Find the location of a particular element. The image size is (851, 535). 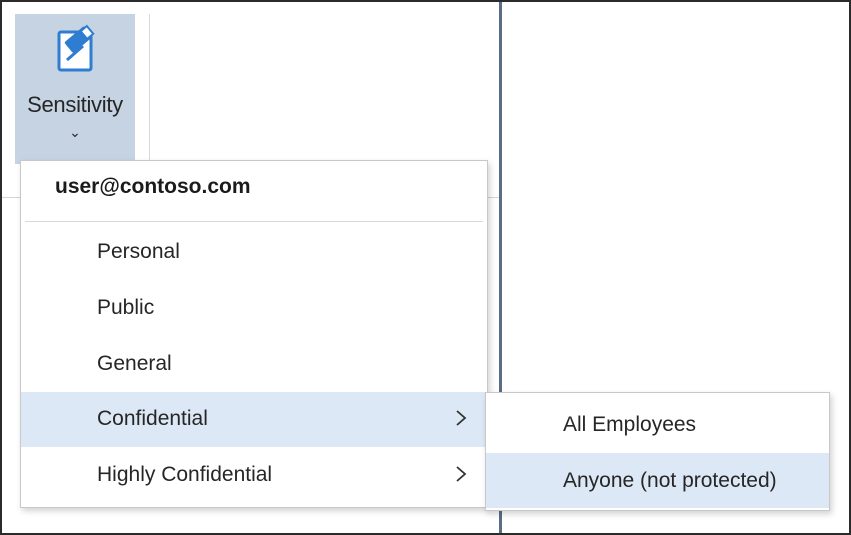

submenu-item-anyone: Anyone (not protected) is located at coordinates (657, 480).